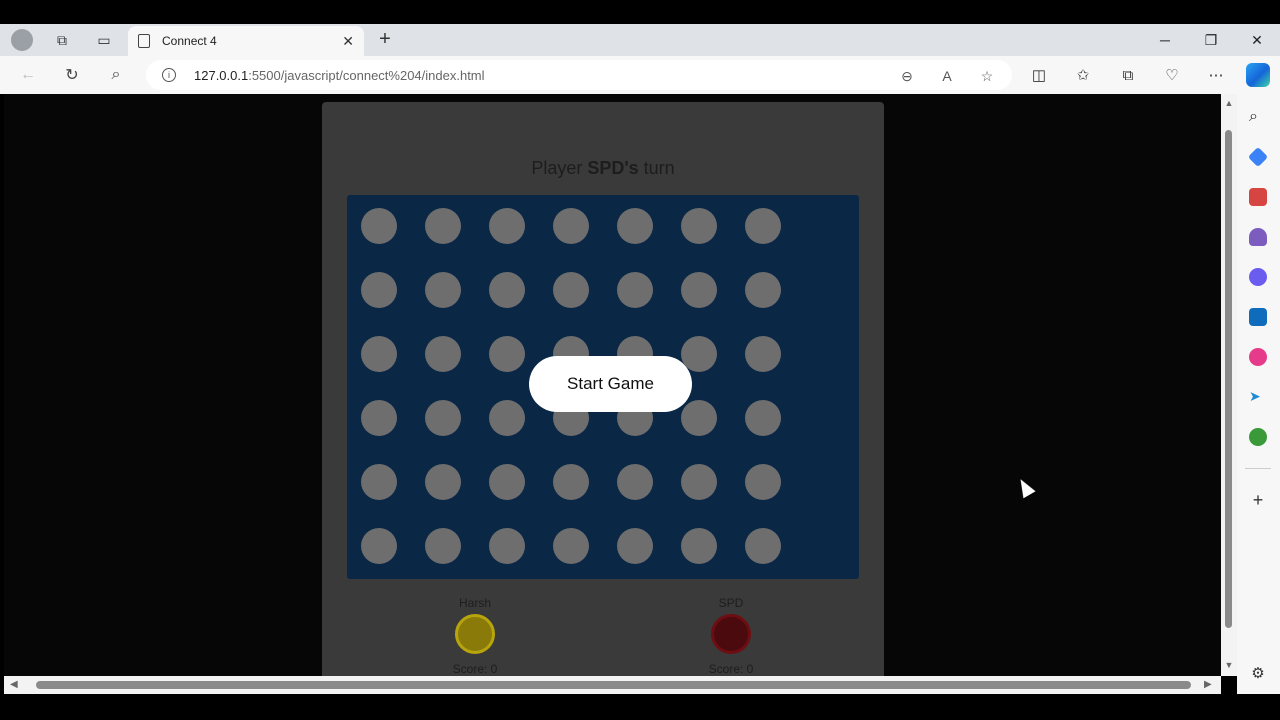  Describe the element at coordinates (1083, 75) in the screenshot. I see `favorites-icon: ✩` at that location.